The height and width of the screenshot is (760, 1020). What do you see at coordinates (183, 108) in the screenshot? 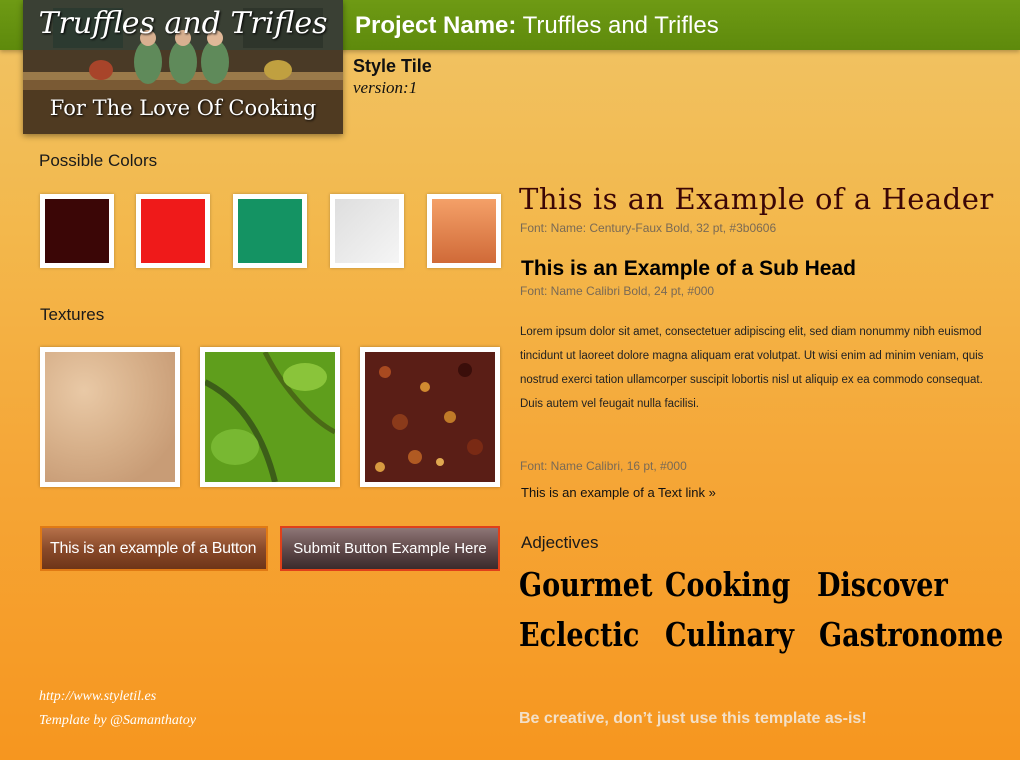
I see `logo-tagline: For The Love Of Cooking` at bounding box center [183, 108].